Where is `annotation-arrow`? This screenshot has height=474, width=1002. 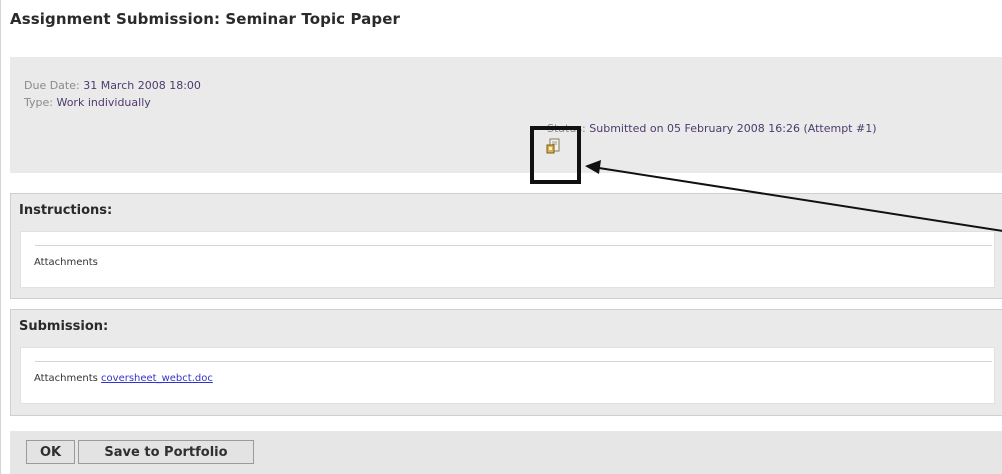 annotation-arrow is located at coordinates (793, 196).